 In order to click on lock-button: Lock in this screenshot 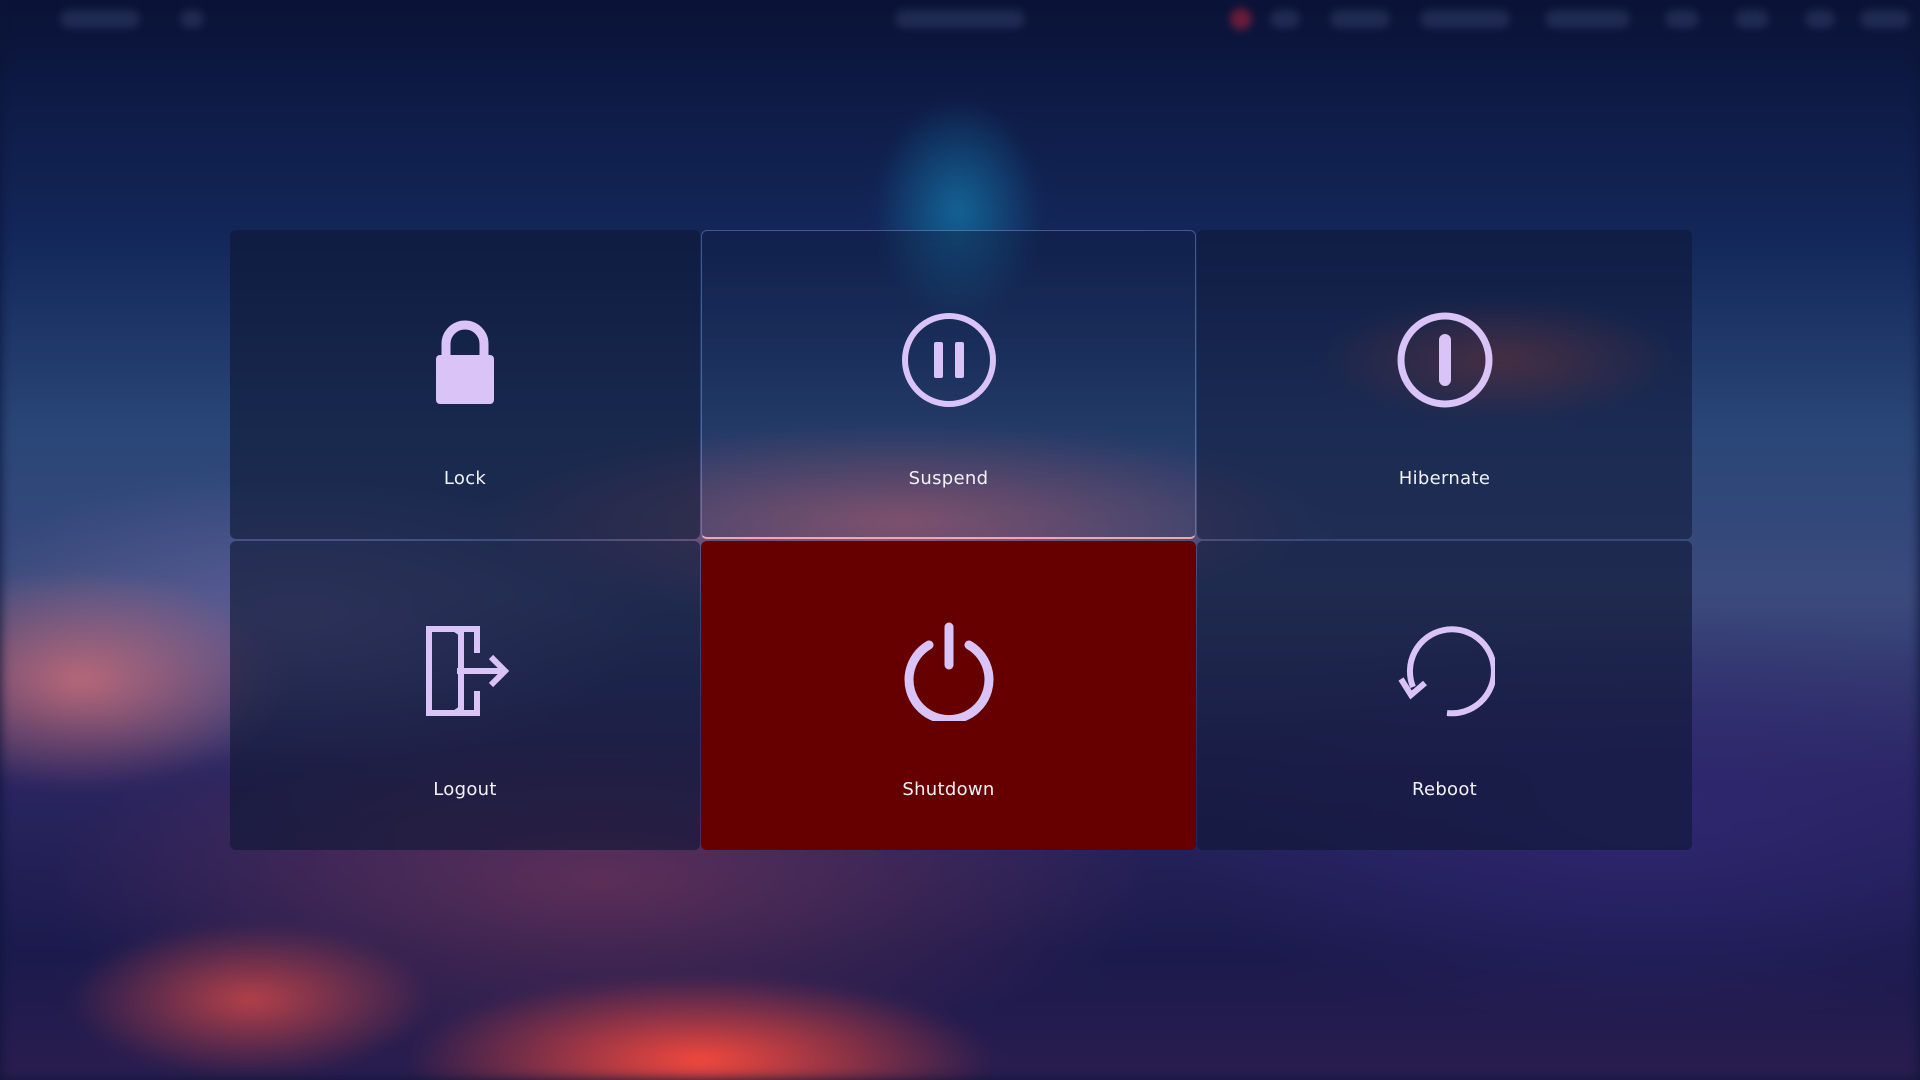, I will do `click(465, 384)`.